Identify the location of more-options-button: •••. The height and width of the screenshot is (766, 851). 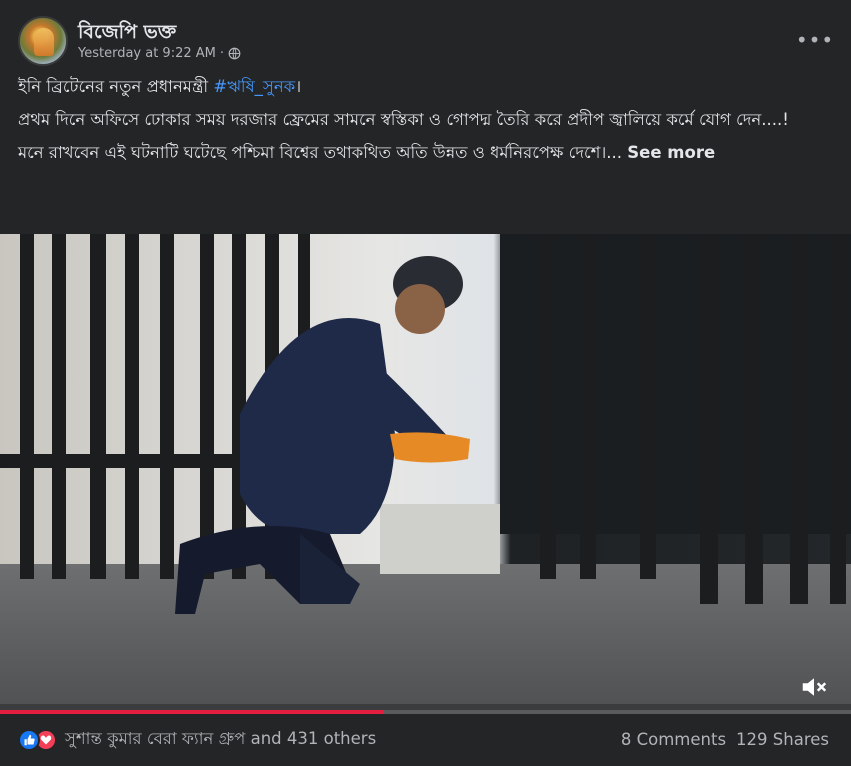
(815, 40).